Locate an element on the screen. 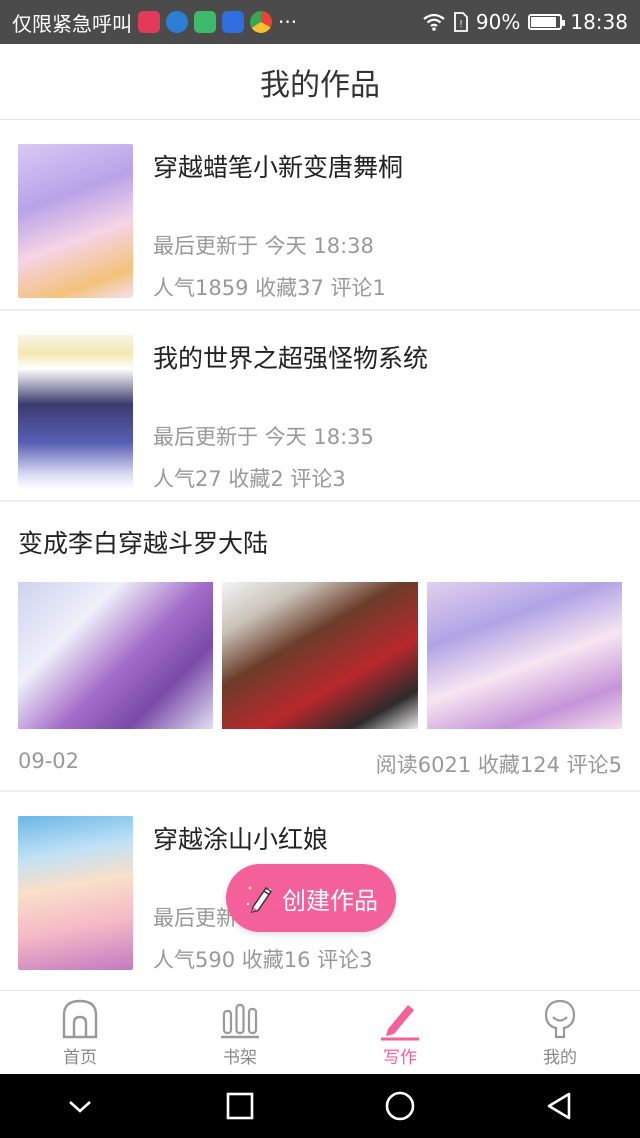 The height and width of the screenshot is (1138, 640). create-work-button: 创建作品 is located at coordinates (311, 898).